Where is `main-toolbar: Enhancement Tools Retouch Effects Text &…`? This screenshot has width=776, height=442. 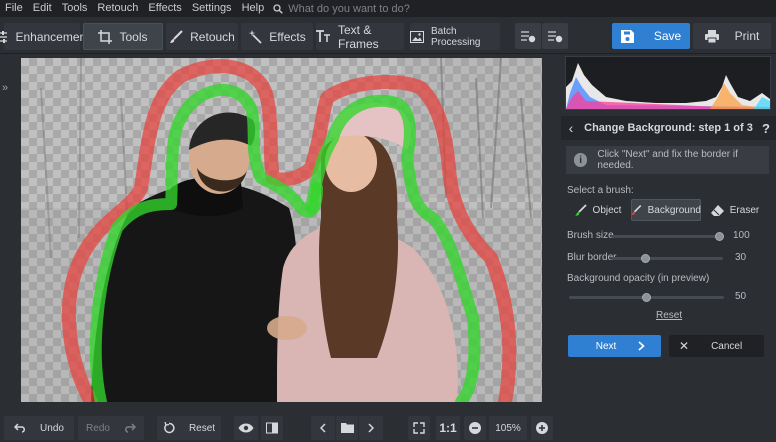
main-toolbar: Enhancement Tools Retouch Effects Text &… is located at coordinates (388, 35).